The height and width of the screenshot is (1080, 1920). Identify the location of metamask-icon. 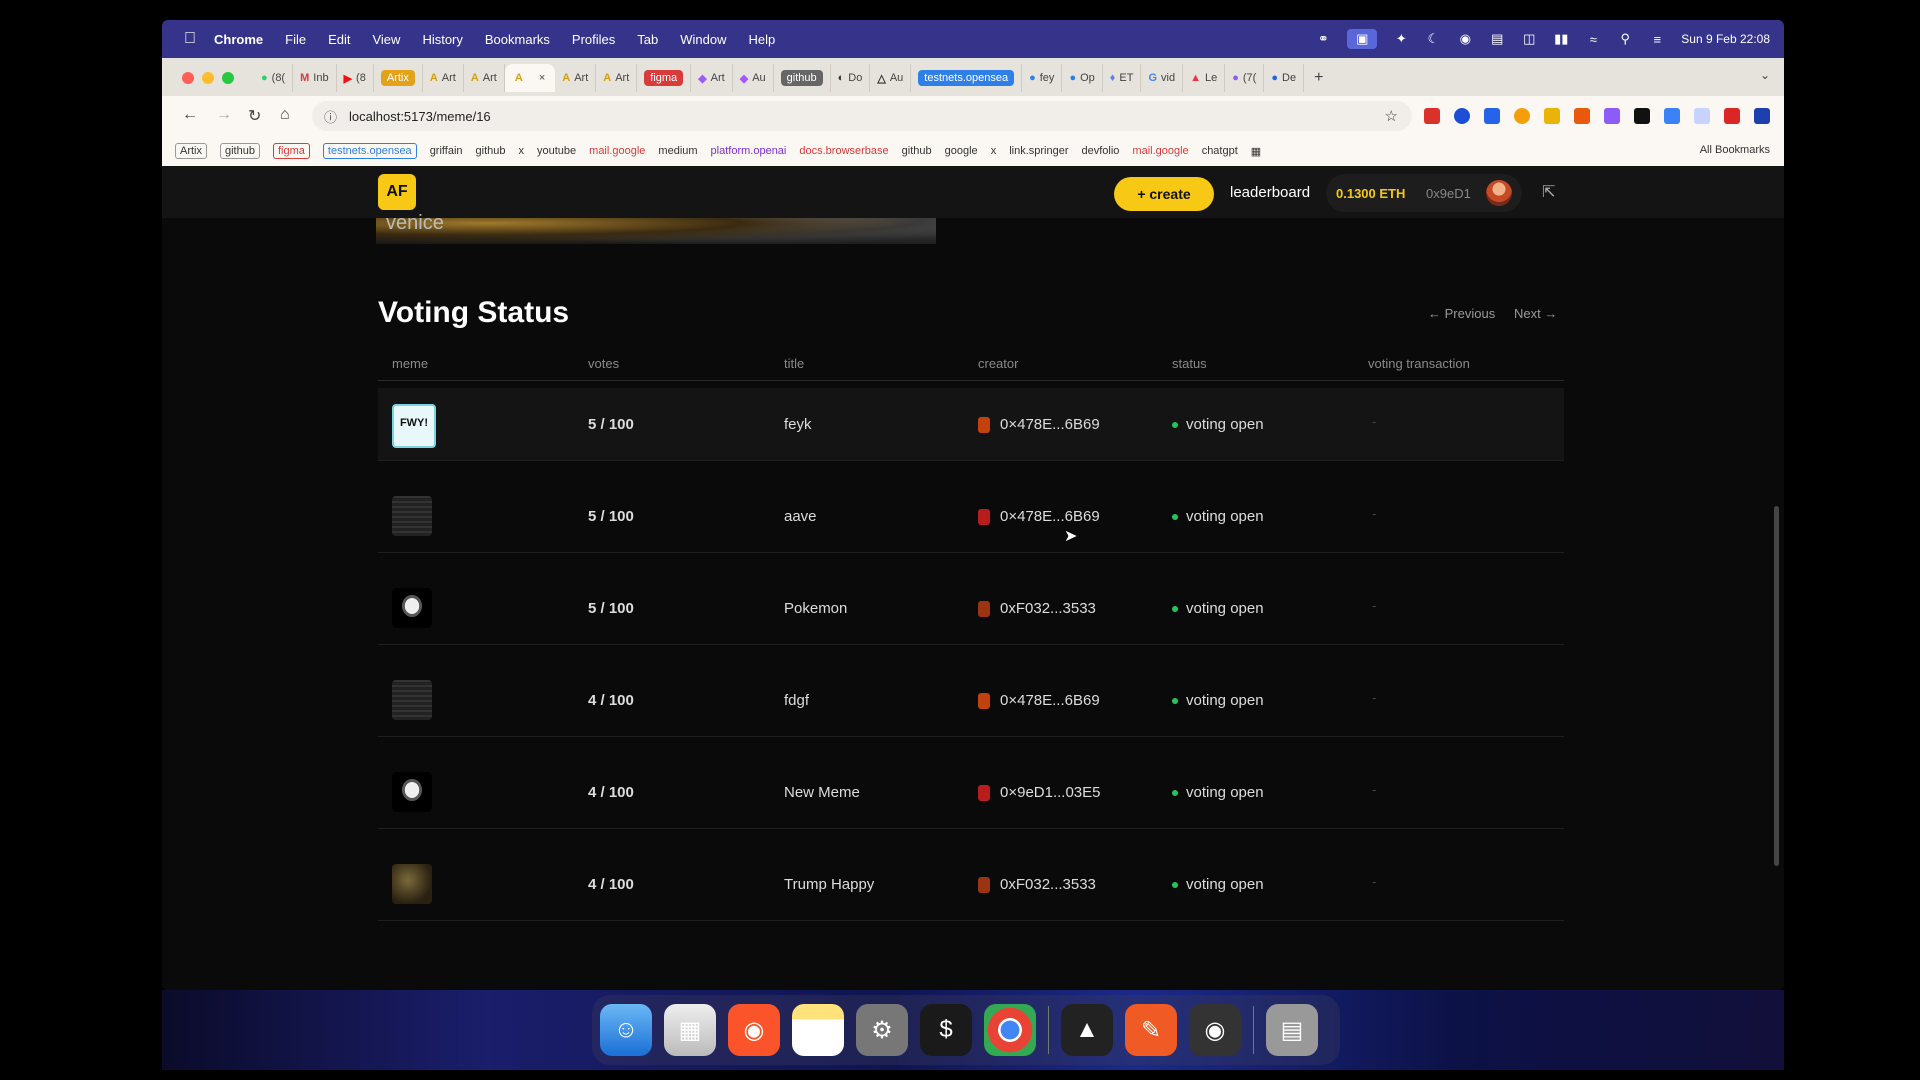
(1582, 116).